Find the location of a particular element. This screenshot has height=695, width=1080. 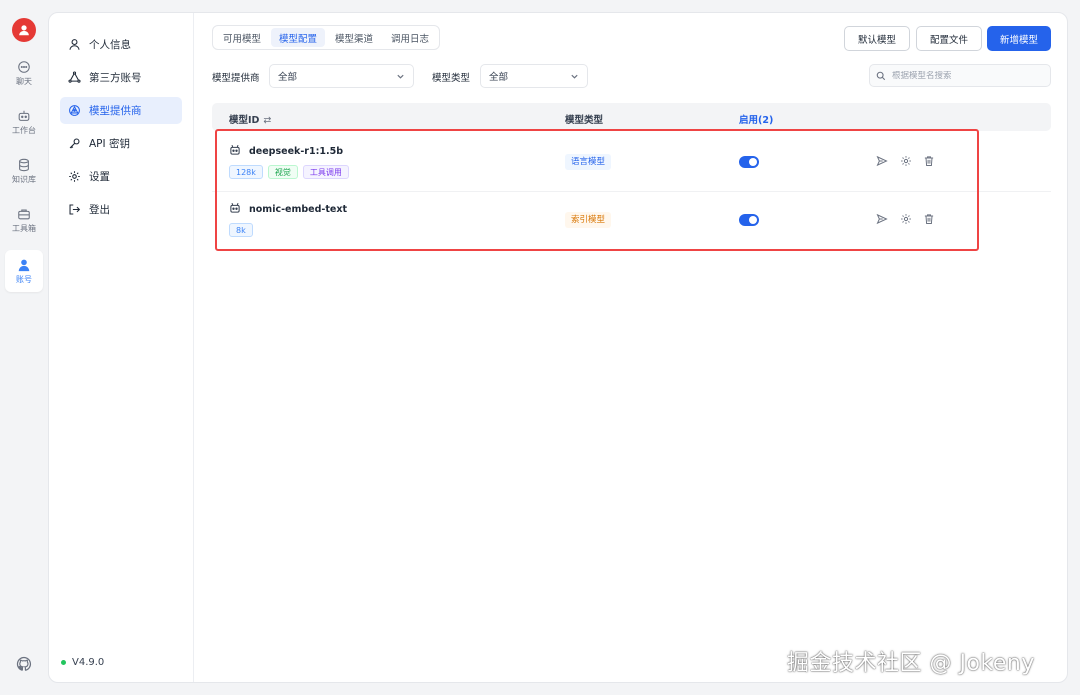

search-input is located at coordinates (967, 75).